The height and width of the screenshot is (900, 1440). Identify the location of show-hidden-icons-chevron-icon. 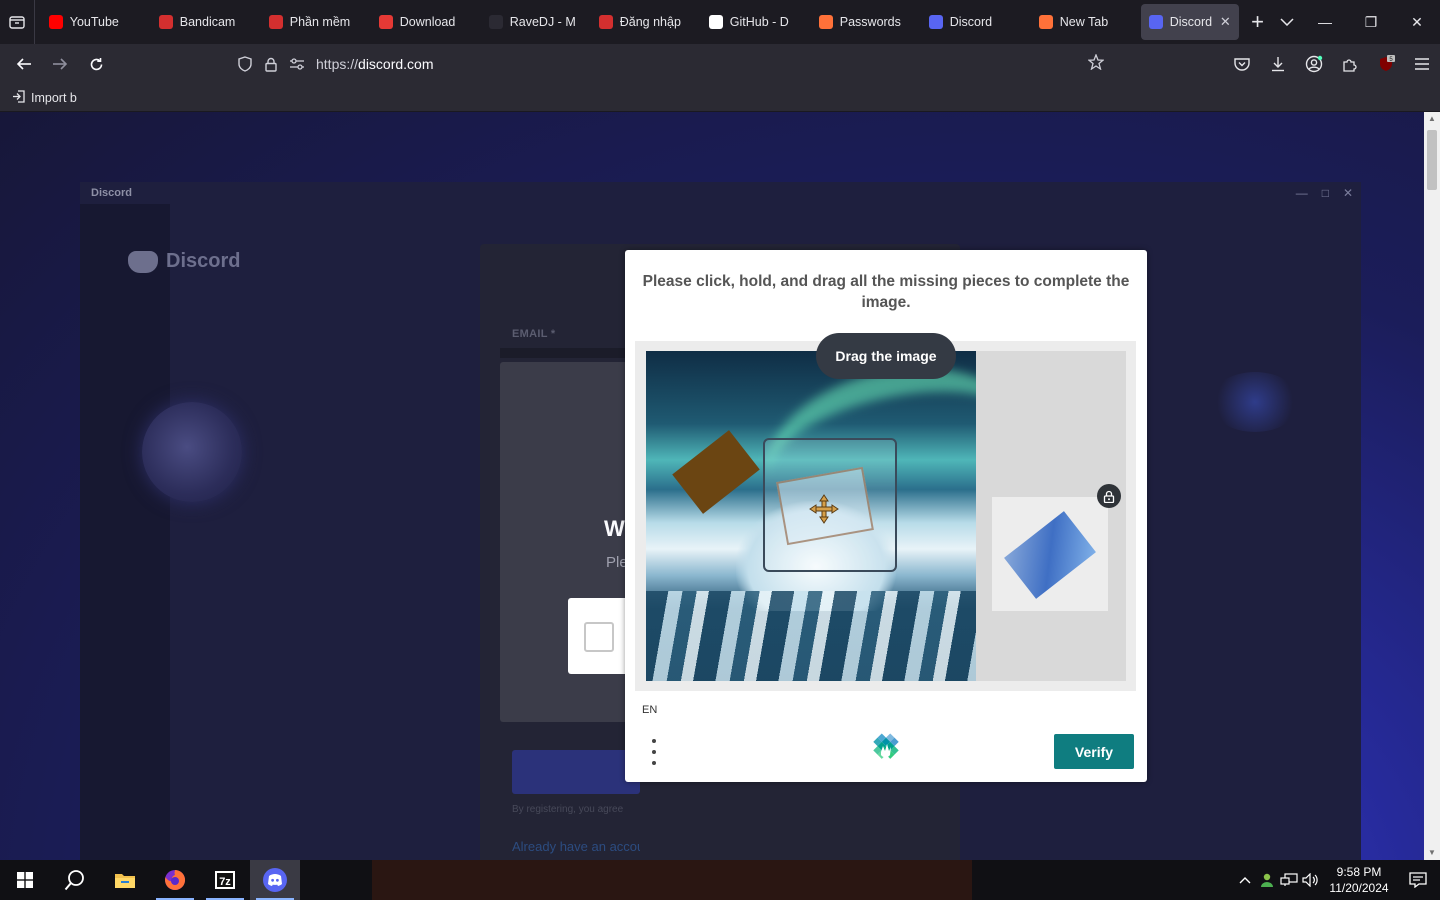
(1245, 880).